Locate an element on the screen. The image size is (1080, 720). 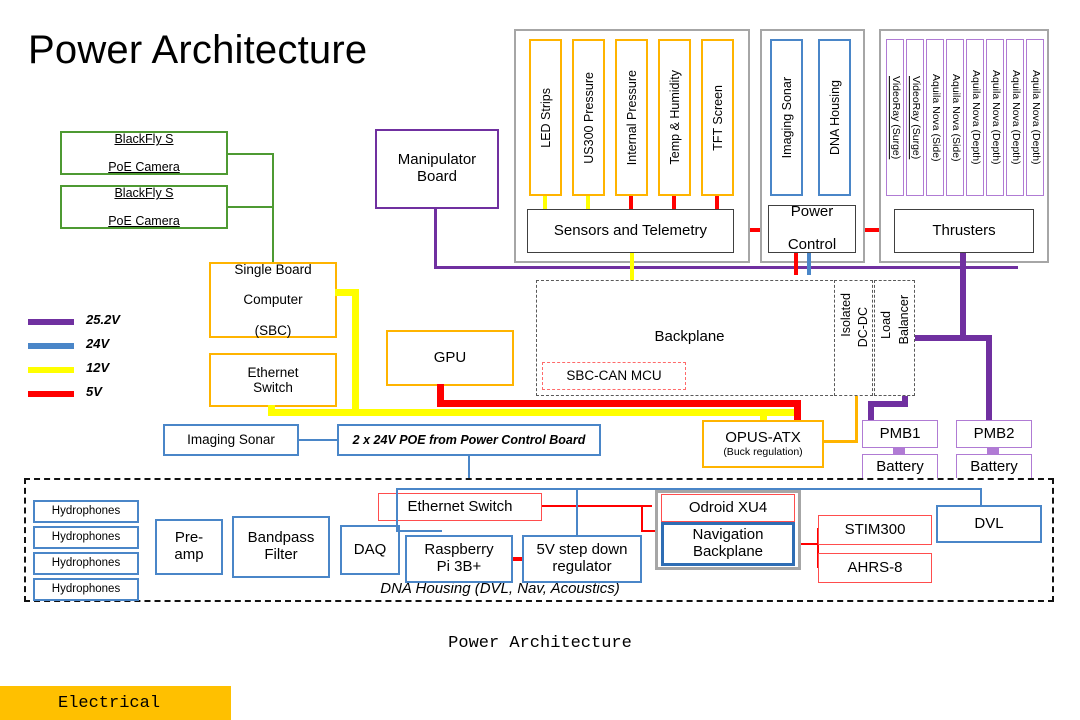
sensor-module-0-label: LED Strips is located at coordinates (545, 117).